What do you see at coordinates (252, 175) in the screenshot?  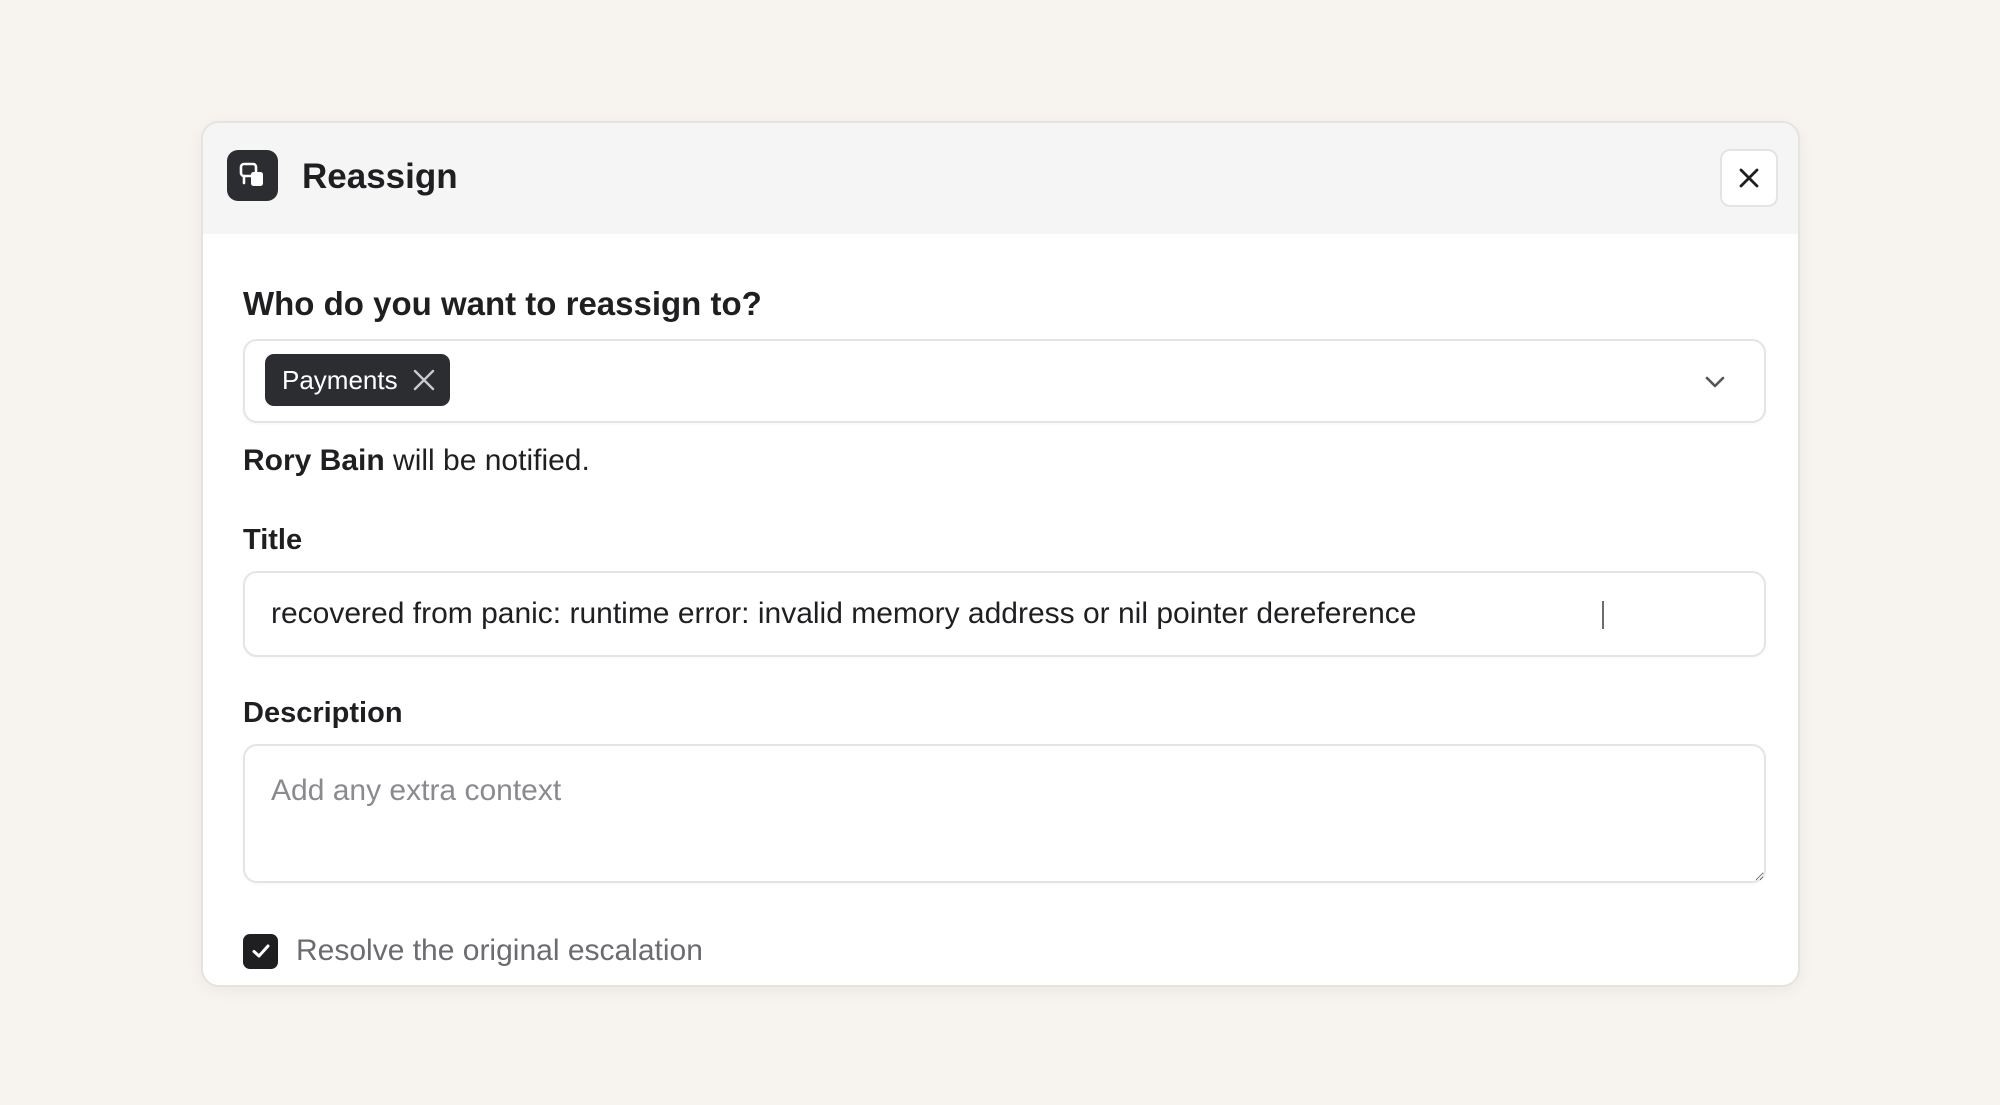 I see `reassign-icon` at bounding box center [252, 175].